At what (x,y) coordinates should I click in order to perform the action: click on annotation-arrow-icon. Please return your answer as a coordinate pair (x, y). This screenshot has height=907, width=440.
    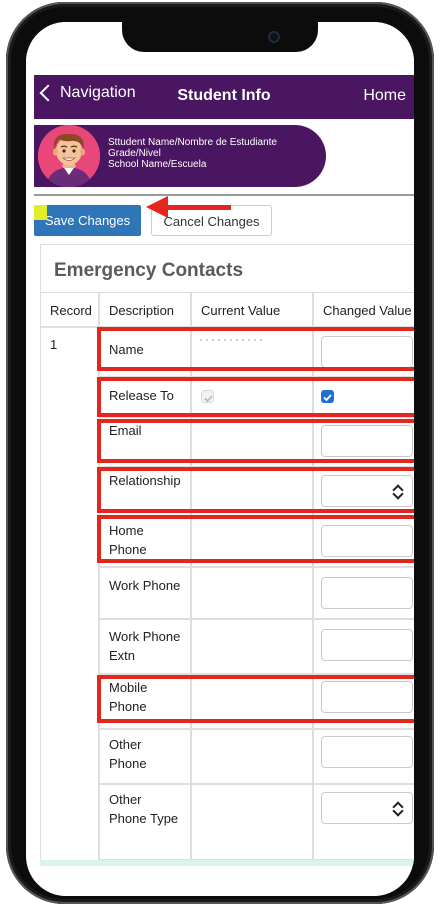
    Looking at the image, I should click on (157, 207).